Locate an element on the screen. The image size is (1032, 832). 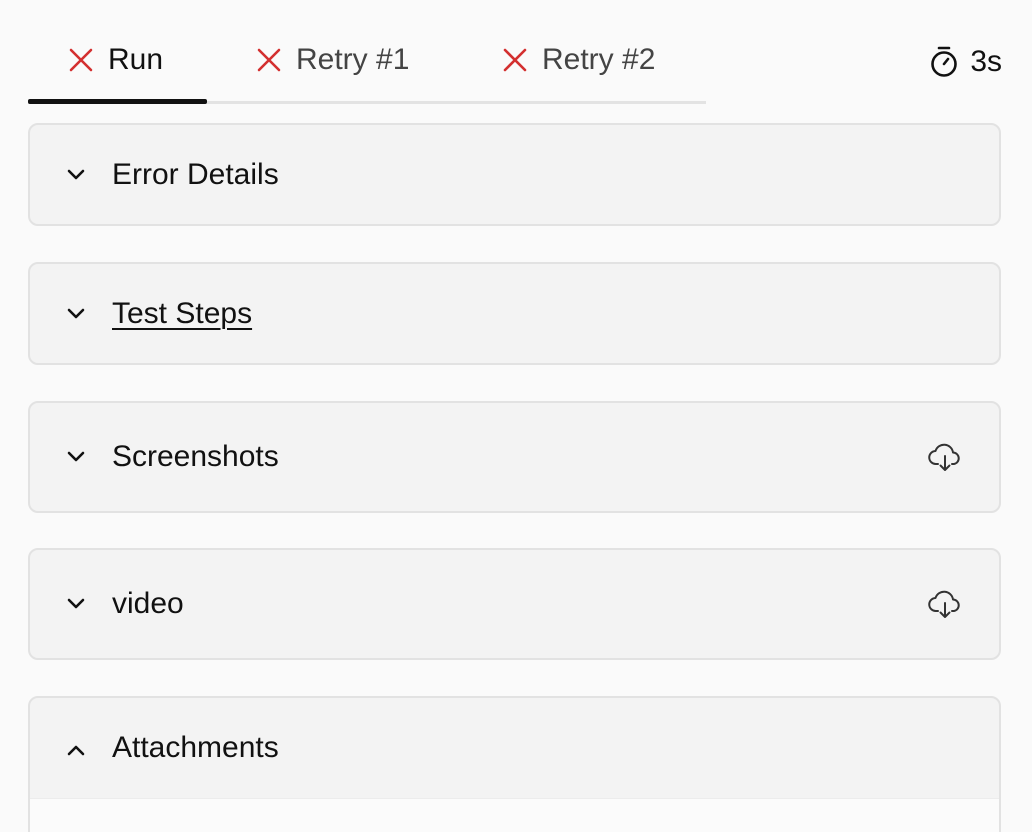
tab-run: Run is located at coordinates (115, 62).